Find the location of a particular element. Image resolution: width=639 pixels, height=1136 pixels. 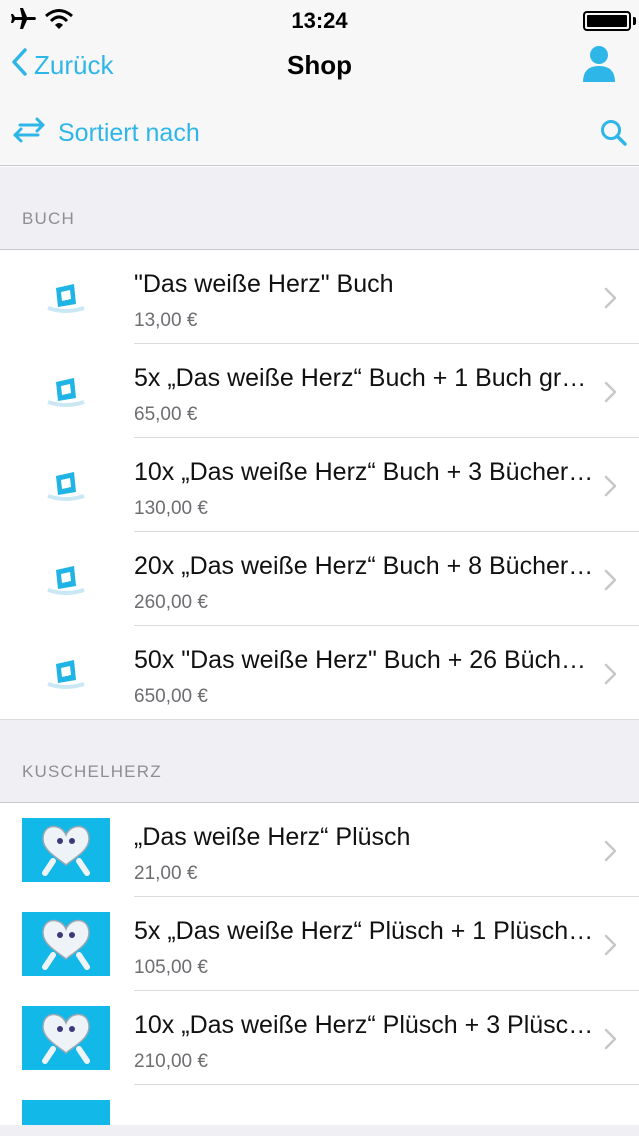

section-header-buch: BUCH is located at coordinates (319, 208).